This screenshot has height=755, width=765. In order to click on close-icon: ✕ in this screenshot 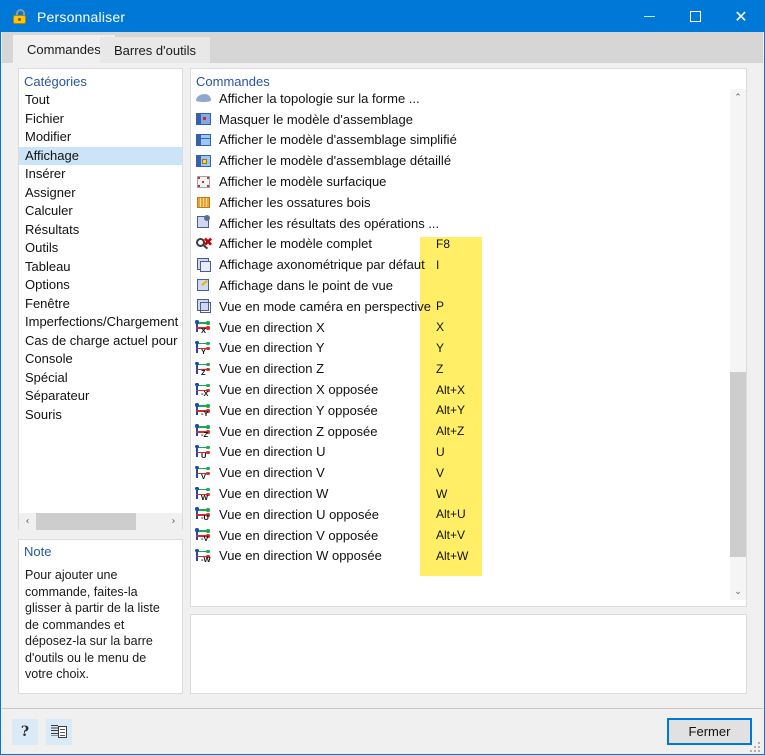, I will do `click(741, 16)`.